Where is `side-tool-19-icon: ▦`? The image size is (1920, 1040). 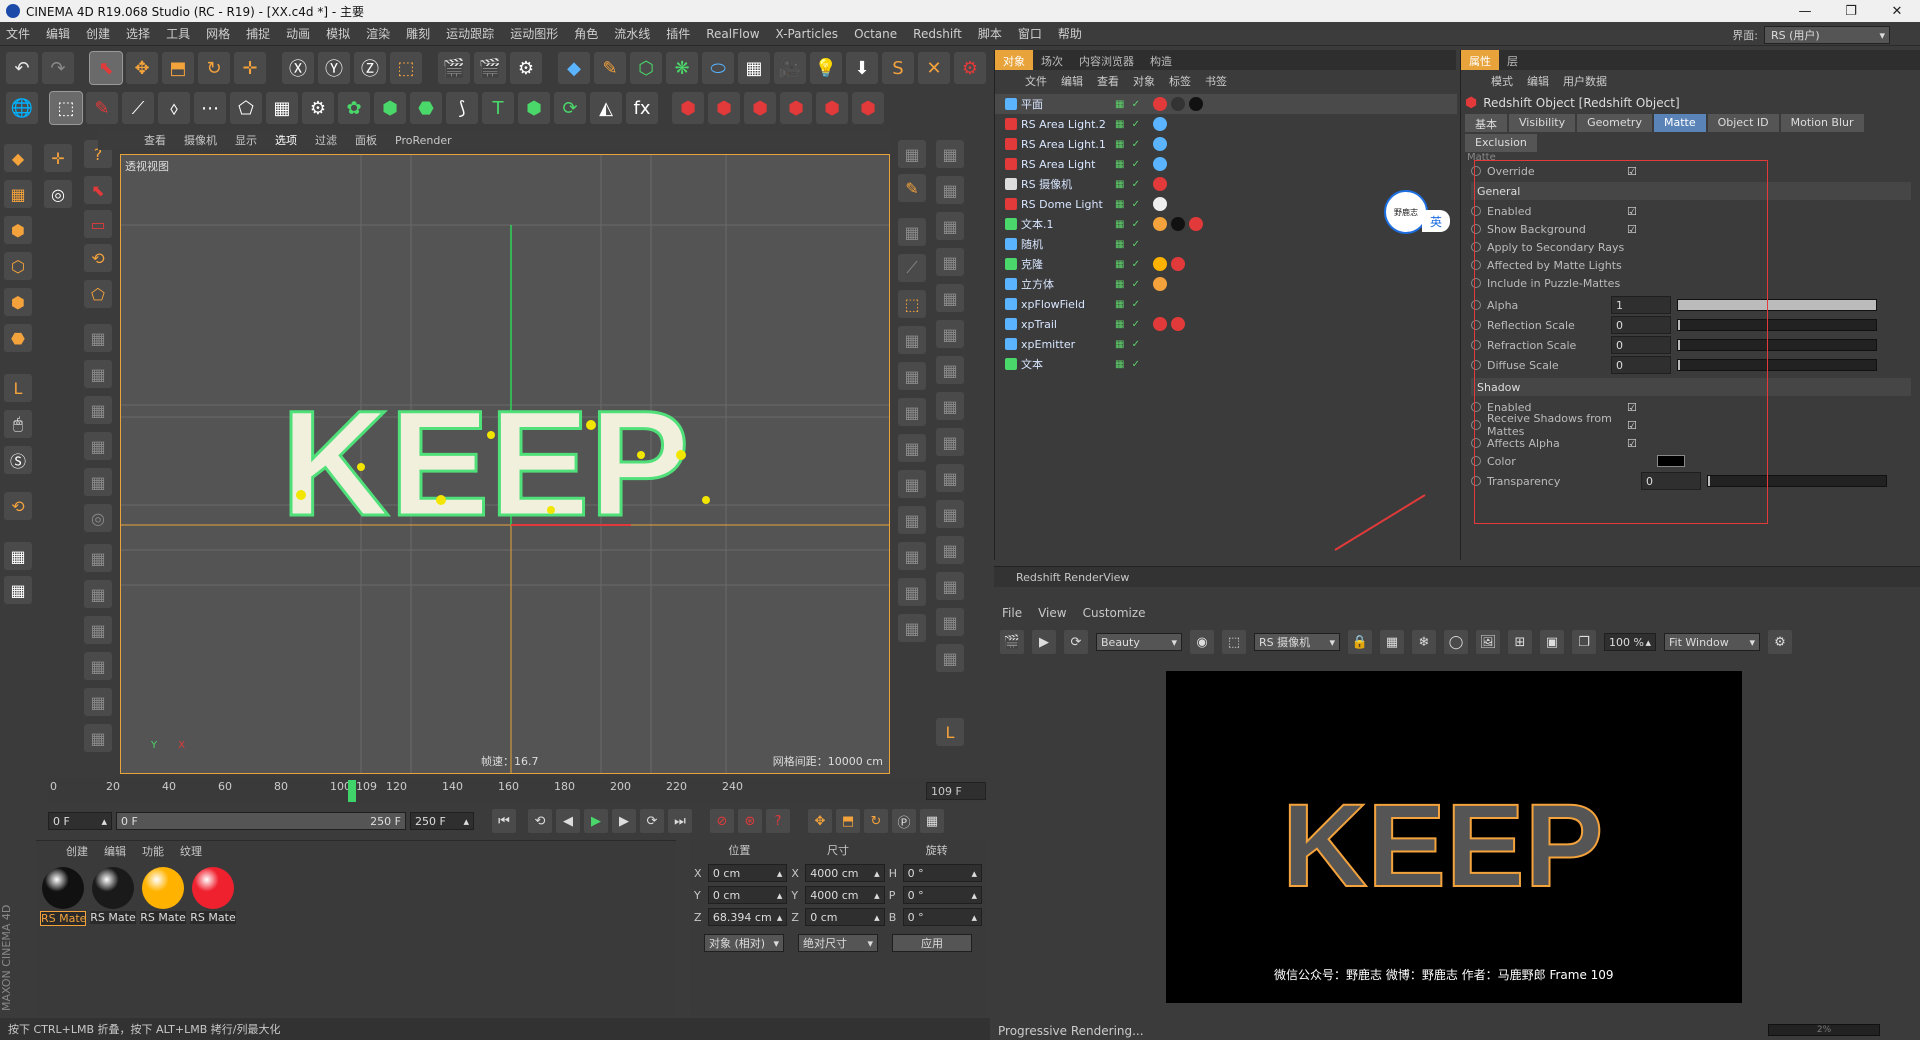 side-tool-19-icon: ▦ is located at coordinates (950, 298).